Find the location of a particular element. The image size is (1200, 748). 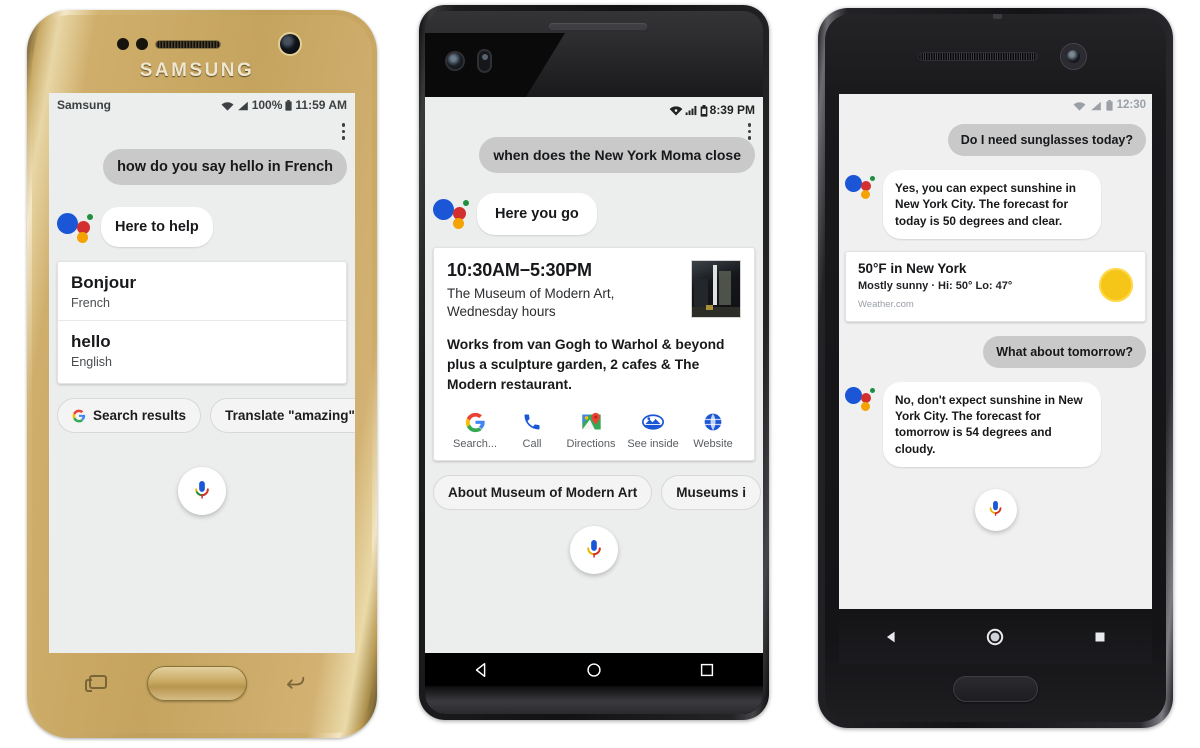

home-button is located at coordinates (197, 683).